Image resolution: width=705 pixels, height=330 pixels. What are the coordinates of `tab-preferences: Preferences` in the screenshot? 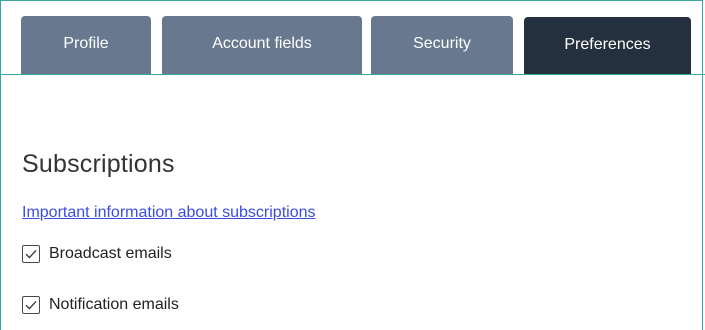 It's located at (607, 45).